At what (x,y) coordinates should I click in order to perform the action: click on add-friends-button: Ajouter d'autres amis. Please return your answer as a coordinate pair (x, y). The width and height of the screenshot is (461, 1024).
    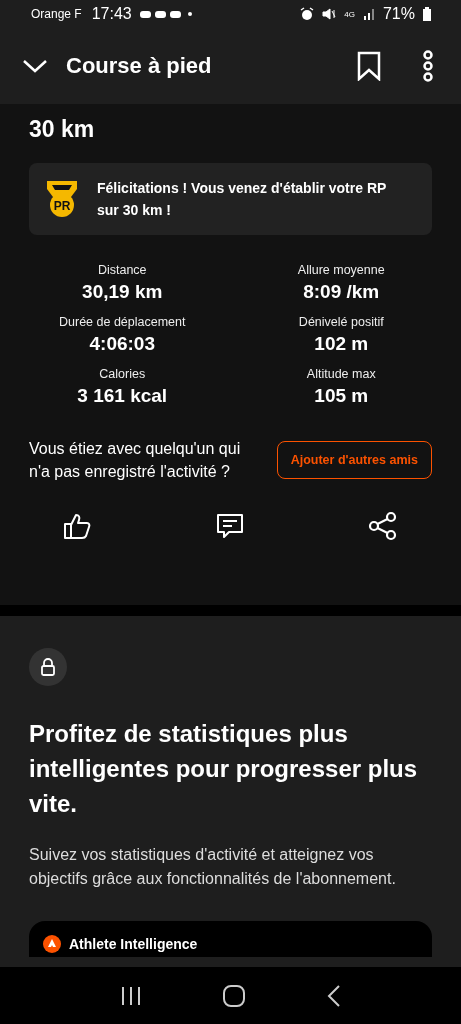
    Looking at the image, I should click on (354, 460).